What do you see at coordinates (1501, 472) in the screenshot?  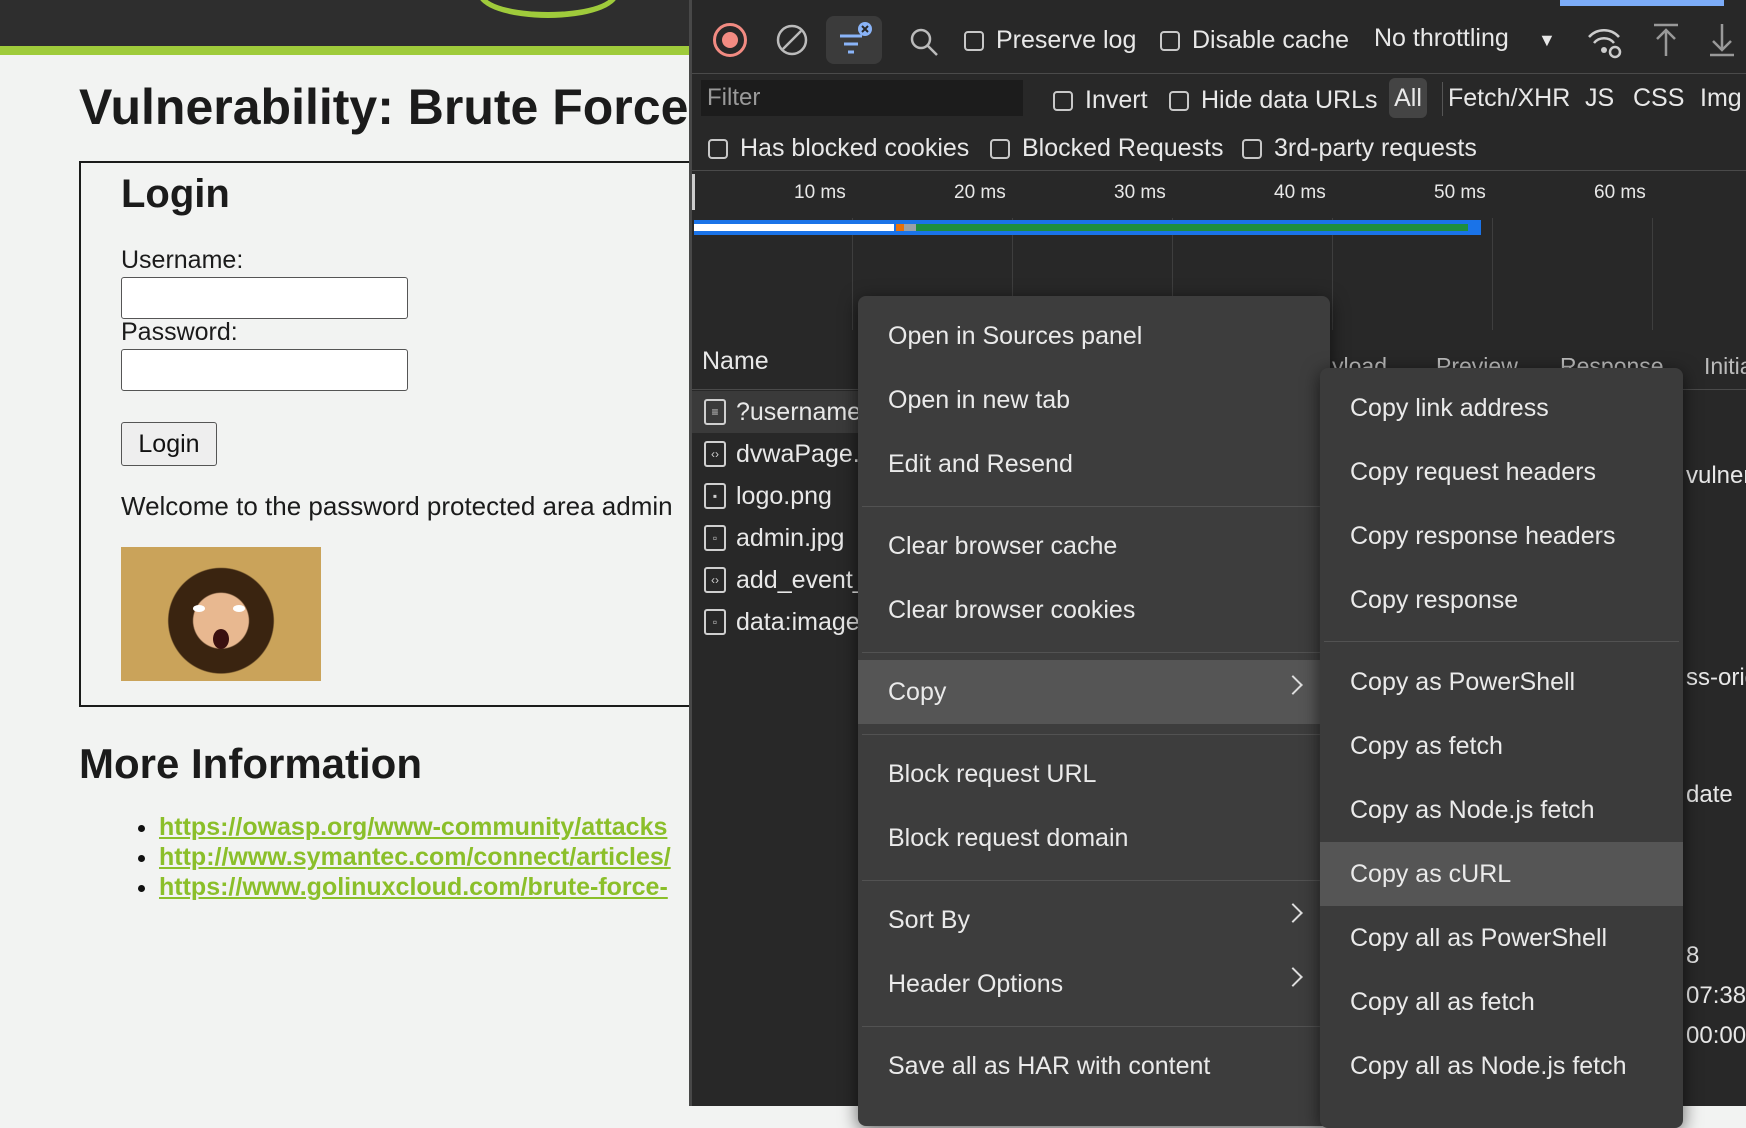 I see `menu-item-copy-request-headers: Copy request headers` at bounding box center [1501, 472].